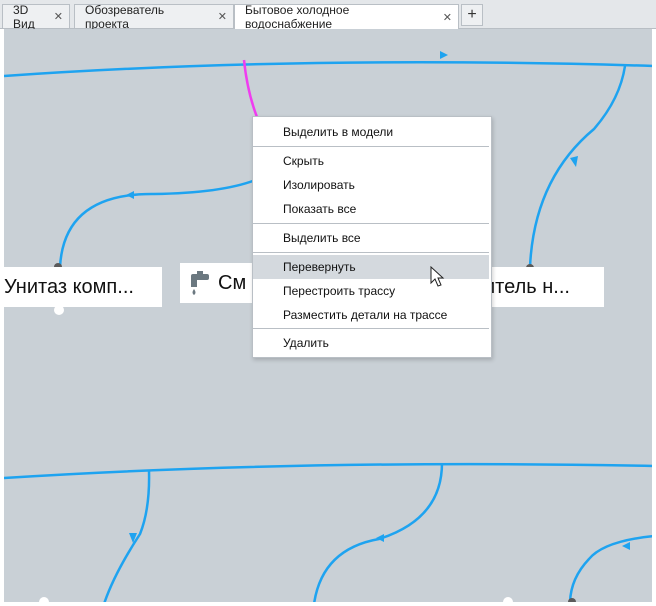 Image resolution: width=656 pixels, height=606 pixels. I want to click on pipe-port, so click(59, 310).